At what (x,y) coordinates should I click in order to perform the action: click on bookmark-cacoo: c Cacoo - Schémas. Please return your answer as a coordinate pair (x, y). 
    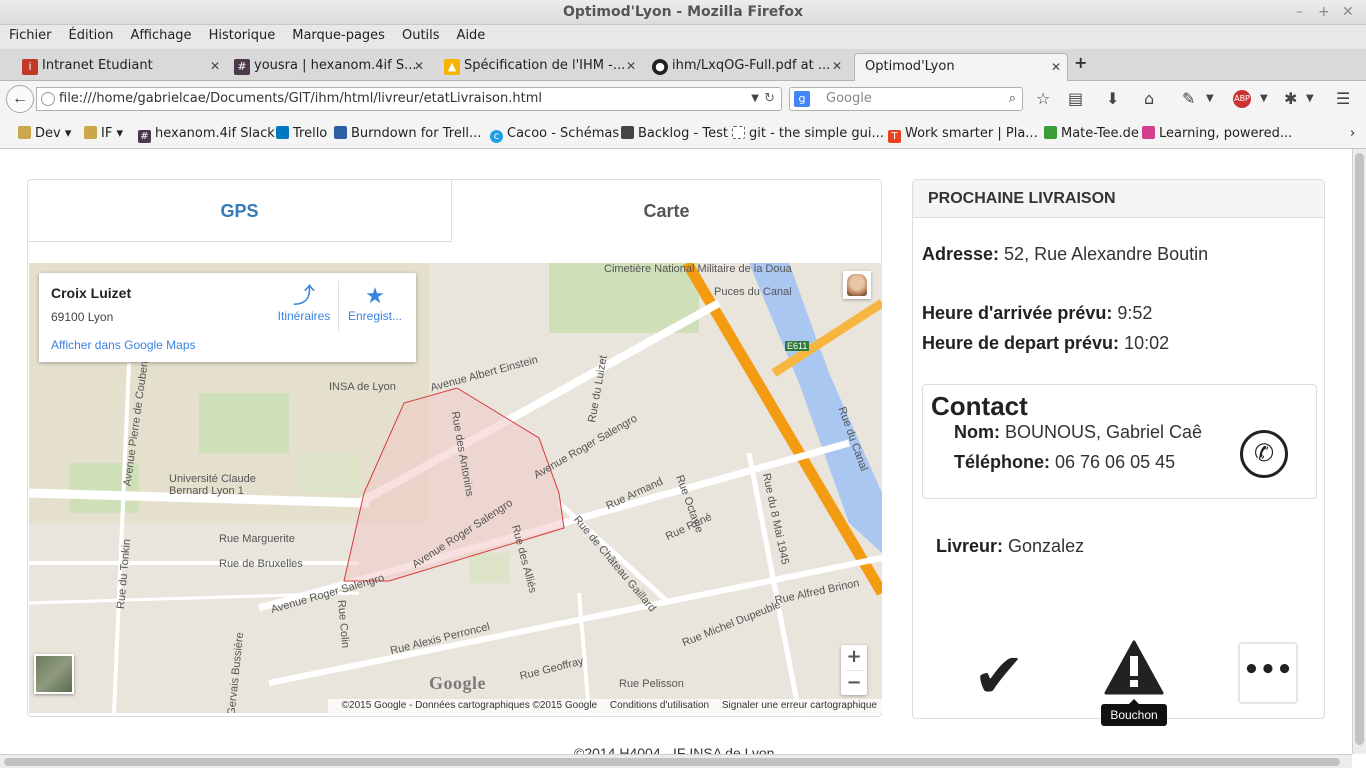
    Looking at the image, I should click on (554, 134).